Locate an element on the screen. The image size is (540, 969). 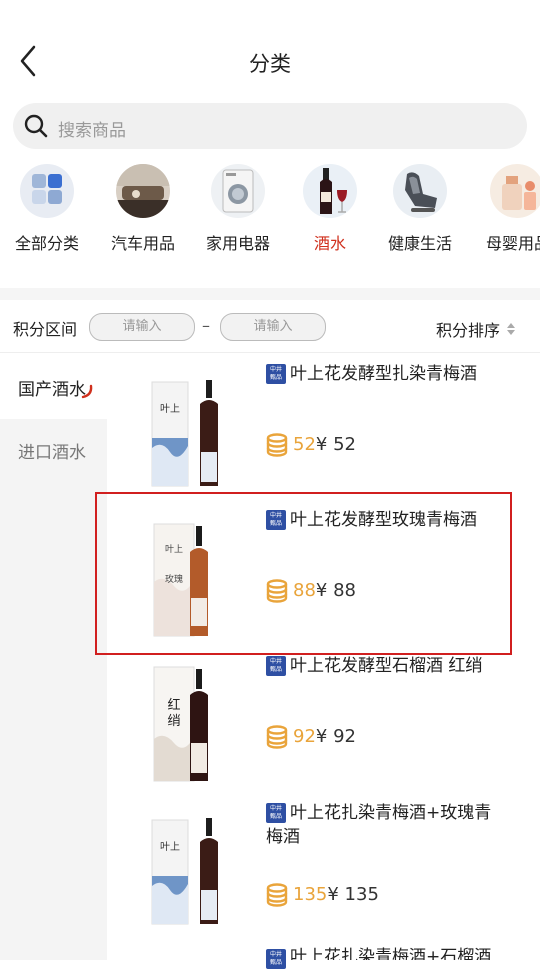
svg-text: 绡 is located at coordinates (173, 721).